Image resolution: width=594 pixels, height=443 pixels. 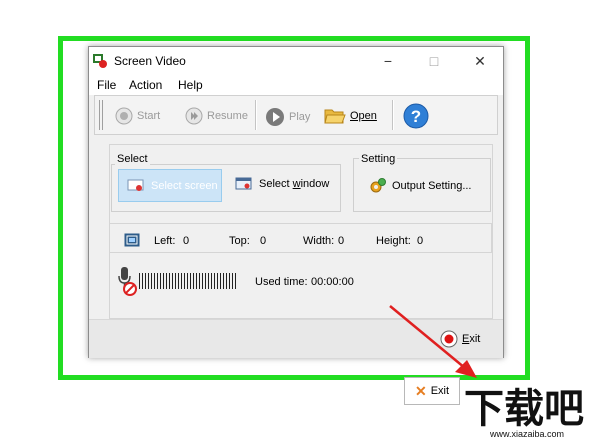 I want to click on play-label: Play, so click(x=300, y=117).